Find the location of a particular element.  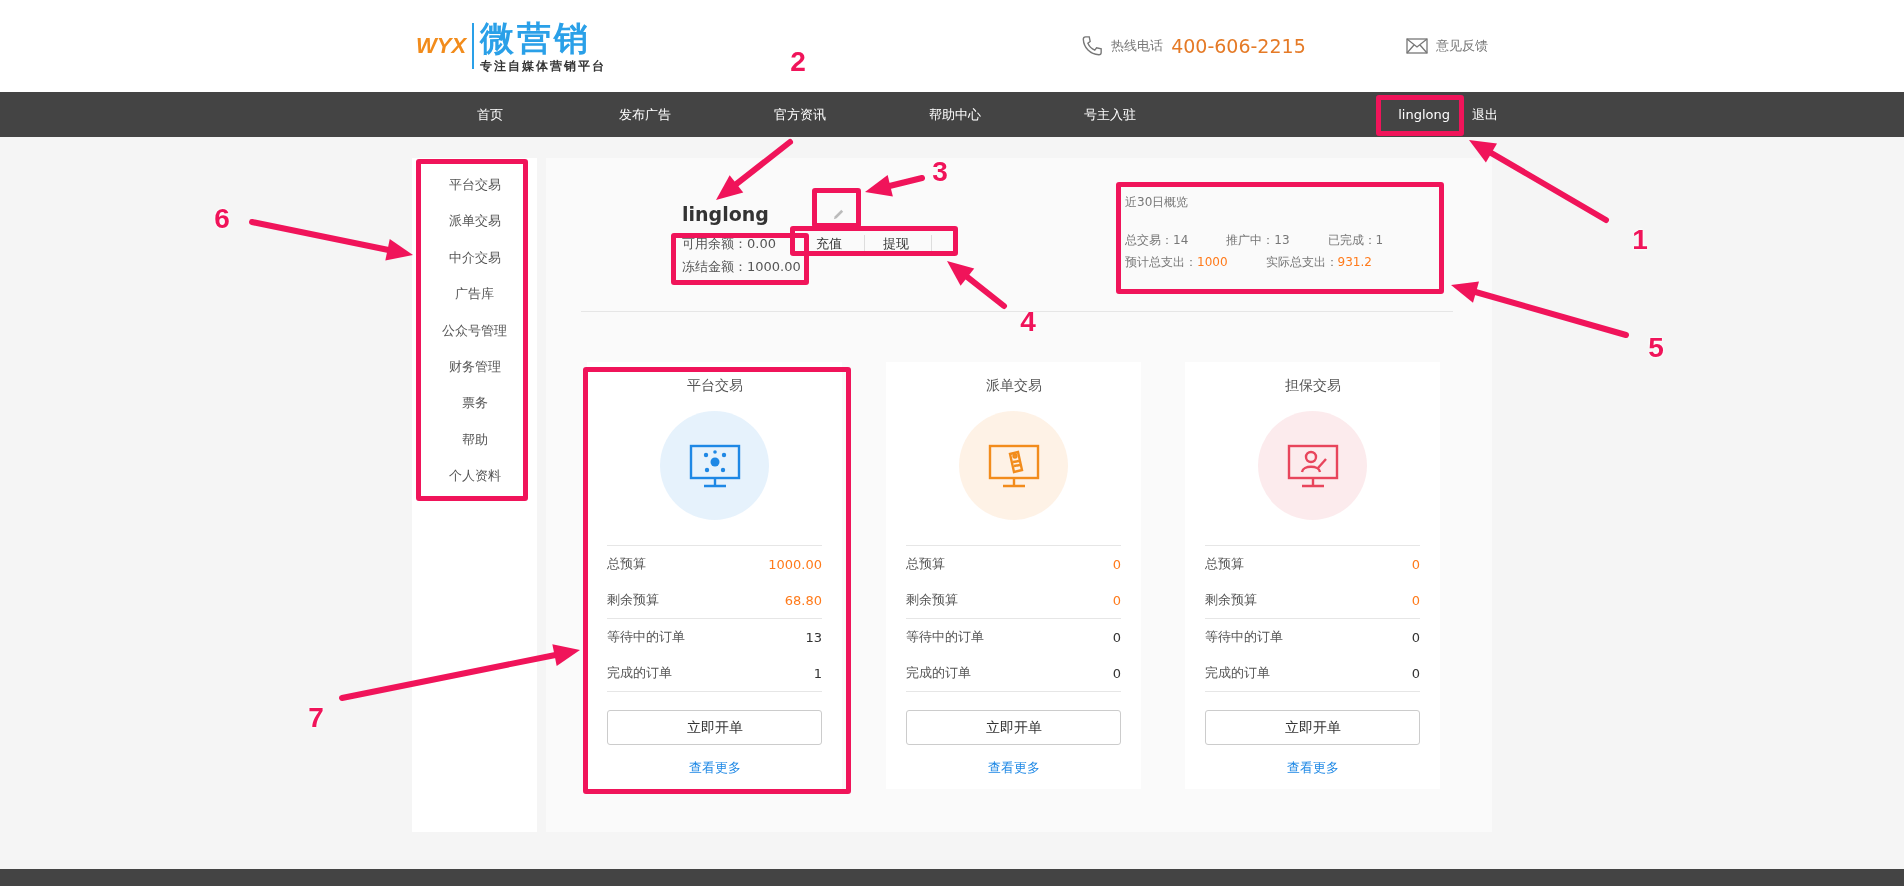

card-title: 派单交易 is located at coordinates (1013, 386).